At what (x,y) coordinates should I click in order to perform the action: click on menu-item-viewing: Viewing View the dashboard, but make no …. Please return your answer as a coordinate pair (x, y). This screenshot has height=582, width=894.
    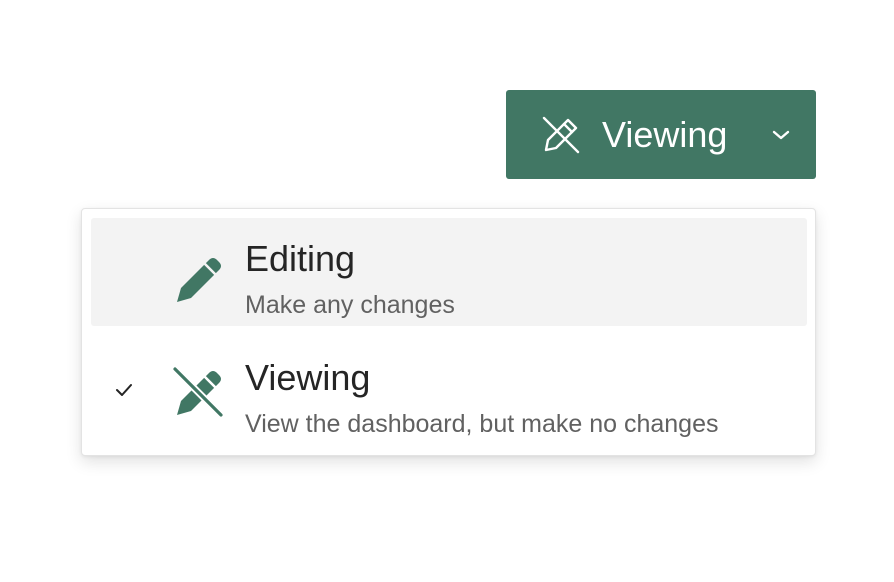
    Looking at the image, I should click on (449, 391).